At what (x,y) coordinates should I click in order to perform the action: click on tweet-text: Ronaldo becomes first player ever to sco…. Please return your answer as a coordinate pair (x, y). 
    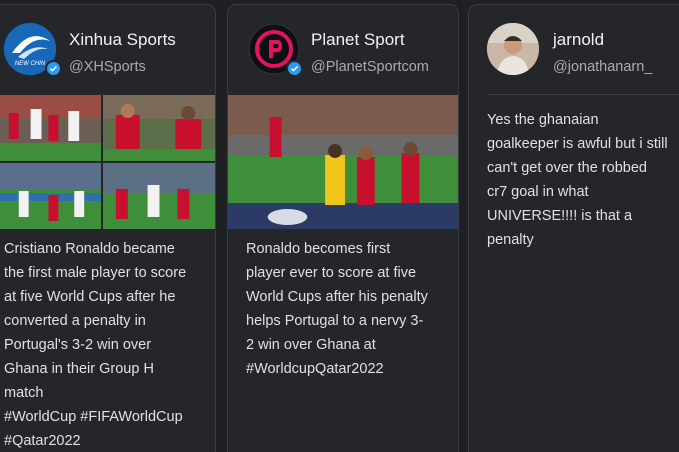
    Looking at the image, I should click on (337, 309).